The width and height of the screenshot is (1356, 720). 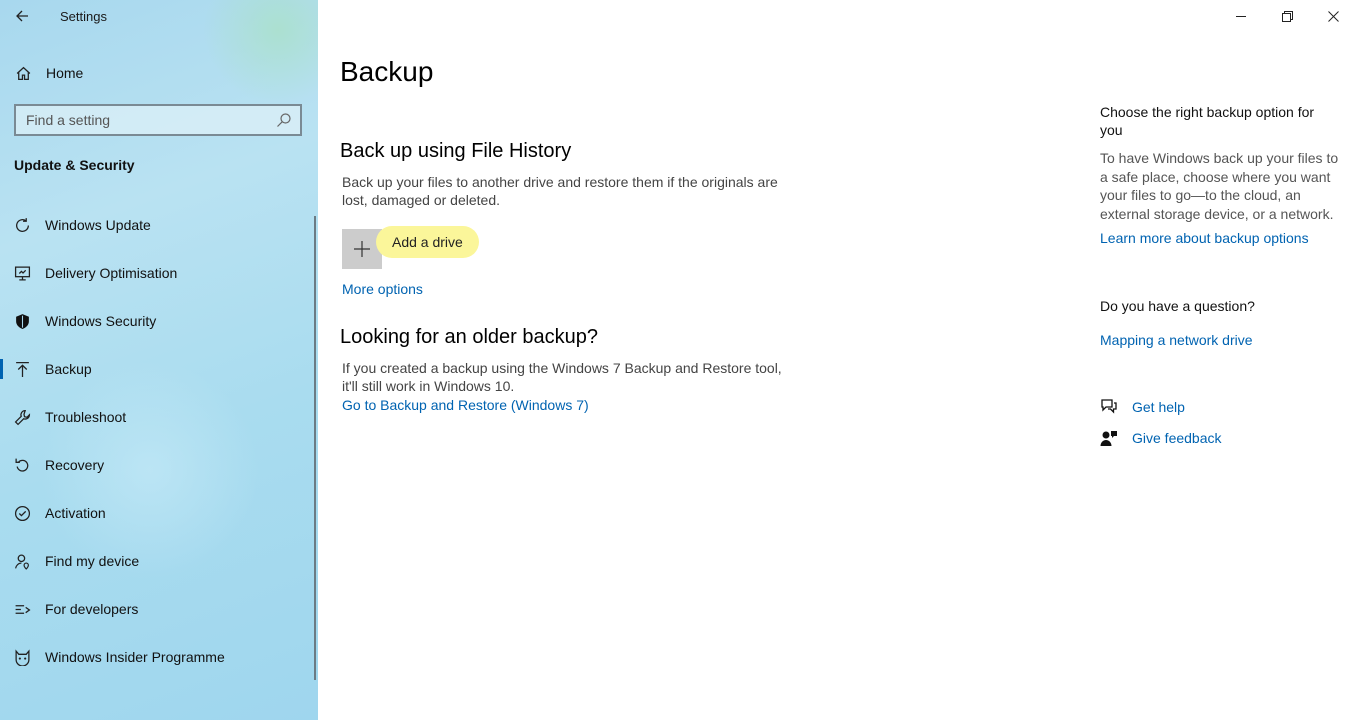 What do you see at coordinates (22, 465) in the screenshot?
I see `recovery-icon` at bounding box center [22, 465].